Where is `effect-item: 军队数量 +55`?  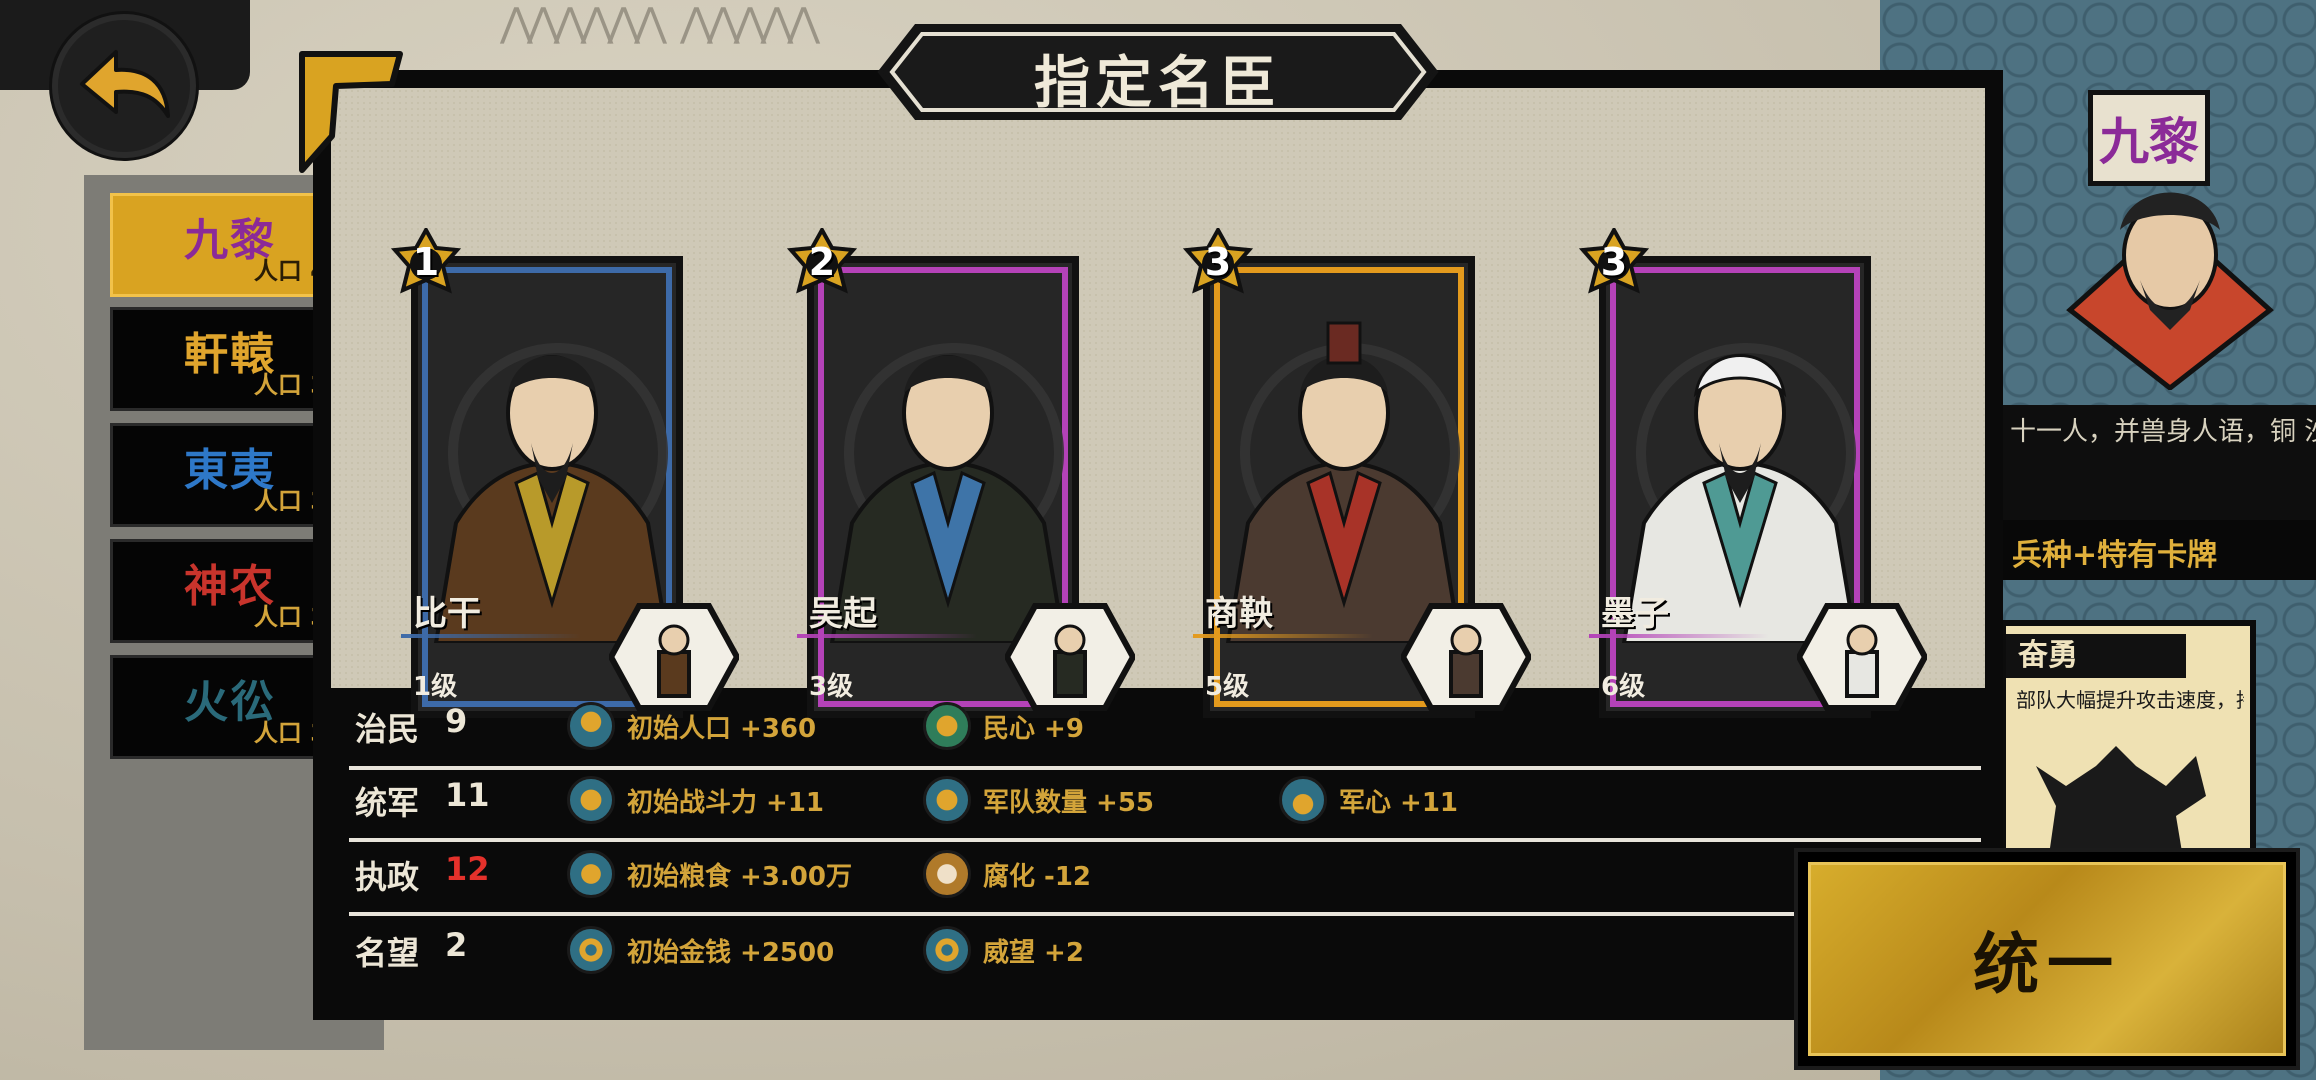
effect-item: 军队数量 +55 is located at coordinates (1038, 800).